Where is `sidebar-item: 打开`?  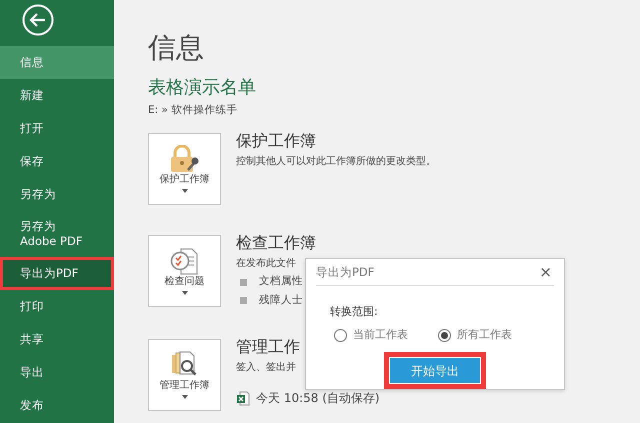
sidebar-item: 打开 is located at coordinates (57, 128).